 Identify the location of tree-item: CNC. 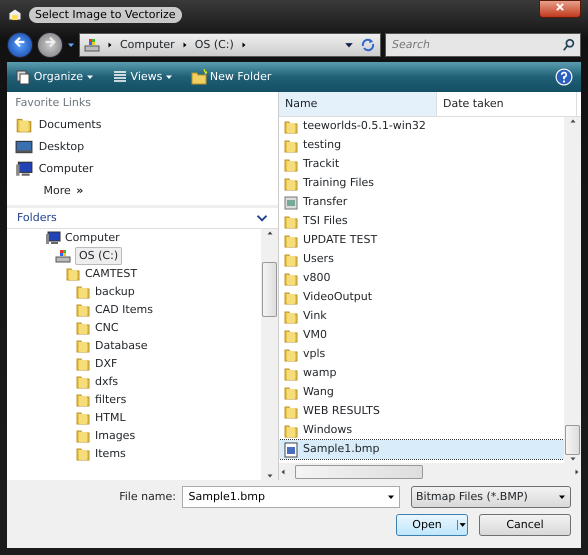
(107, 328).